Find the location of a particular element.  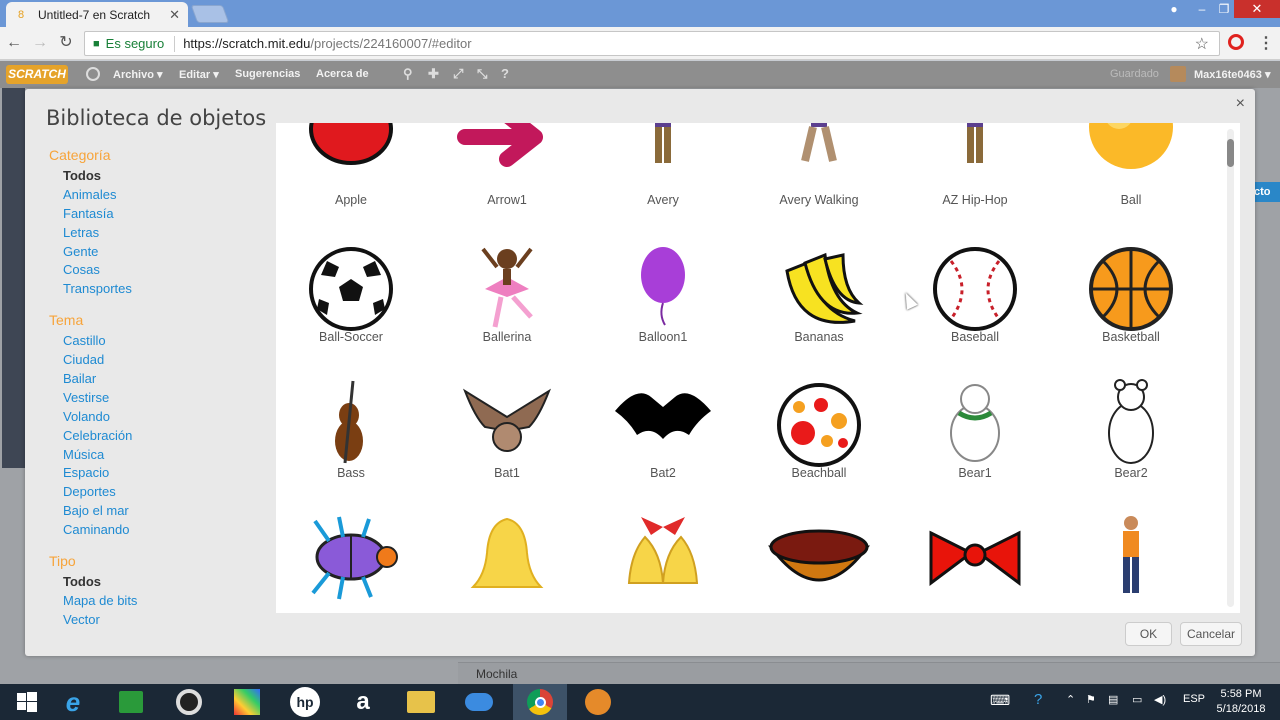

show-hidden-icons-icon: ⌃ is located at coordinates (1070, 699).